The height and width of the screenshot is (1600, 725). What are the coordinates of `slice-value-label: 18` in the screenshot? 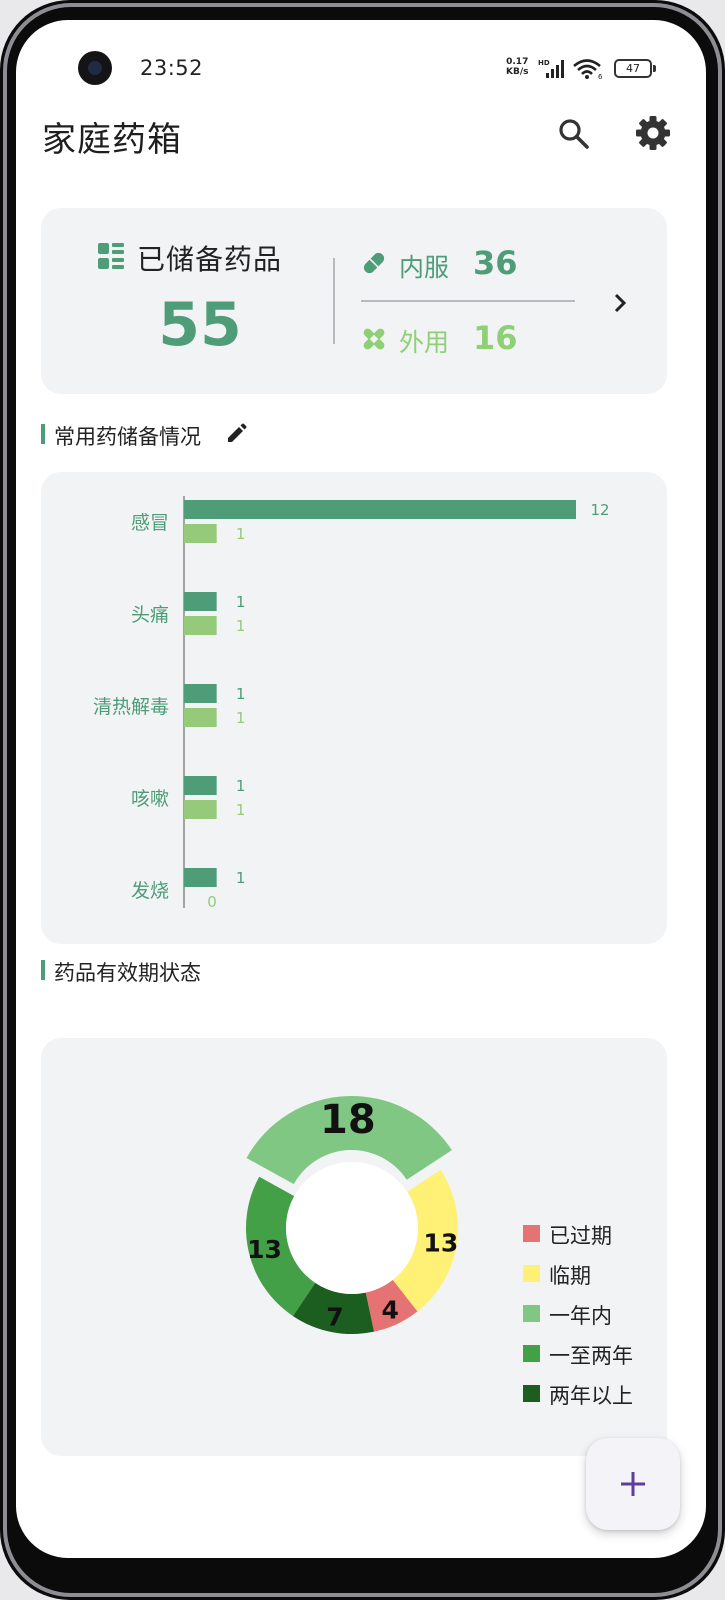 It's located at (348, 1120).